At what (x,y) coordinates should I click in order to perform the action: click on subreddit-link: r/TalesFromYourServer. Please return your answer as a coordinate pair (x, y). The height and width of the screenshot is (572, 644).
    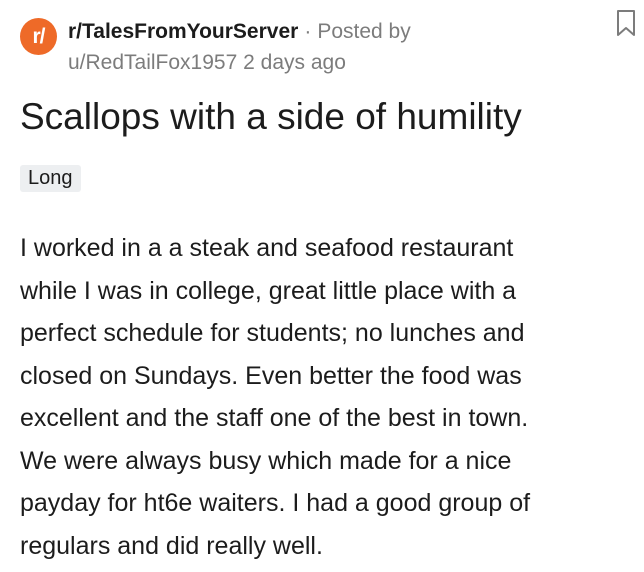
    Looking at the image, I should click on (183, 31).